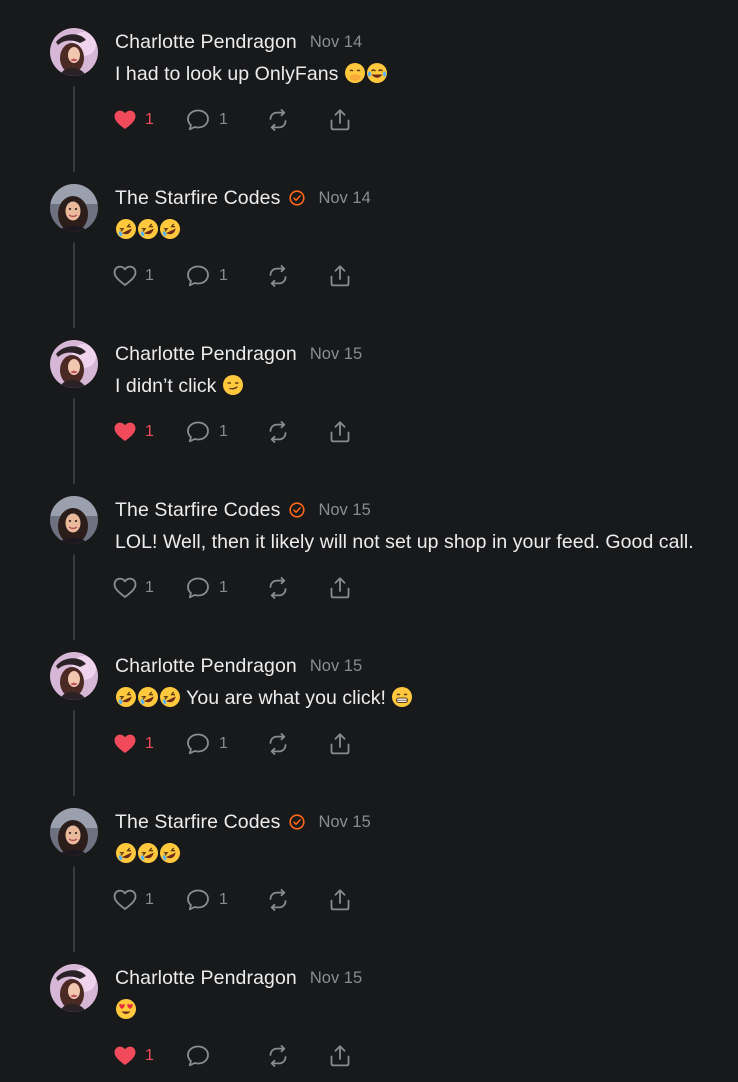 The height and width of the screenshot is (1082, 738). I want to click on comment-text: You are what you click!, so click(286, 698).